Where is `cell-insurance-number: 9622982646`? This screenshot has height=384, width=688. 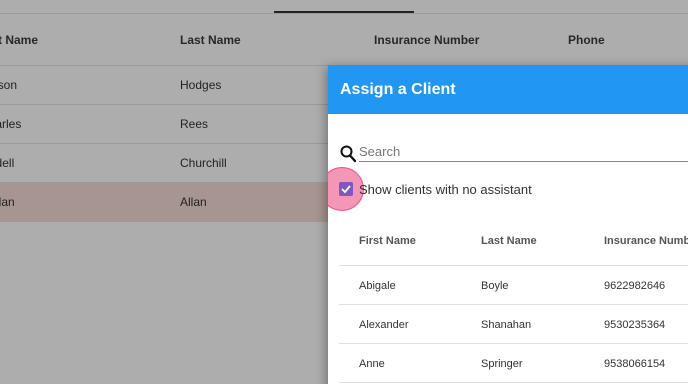
cell-insurance-number: 9622982646 is located at coordinates (635, 286).